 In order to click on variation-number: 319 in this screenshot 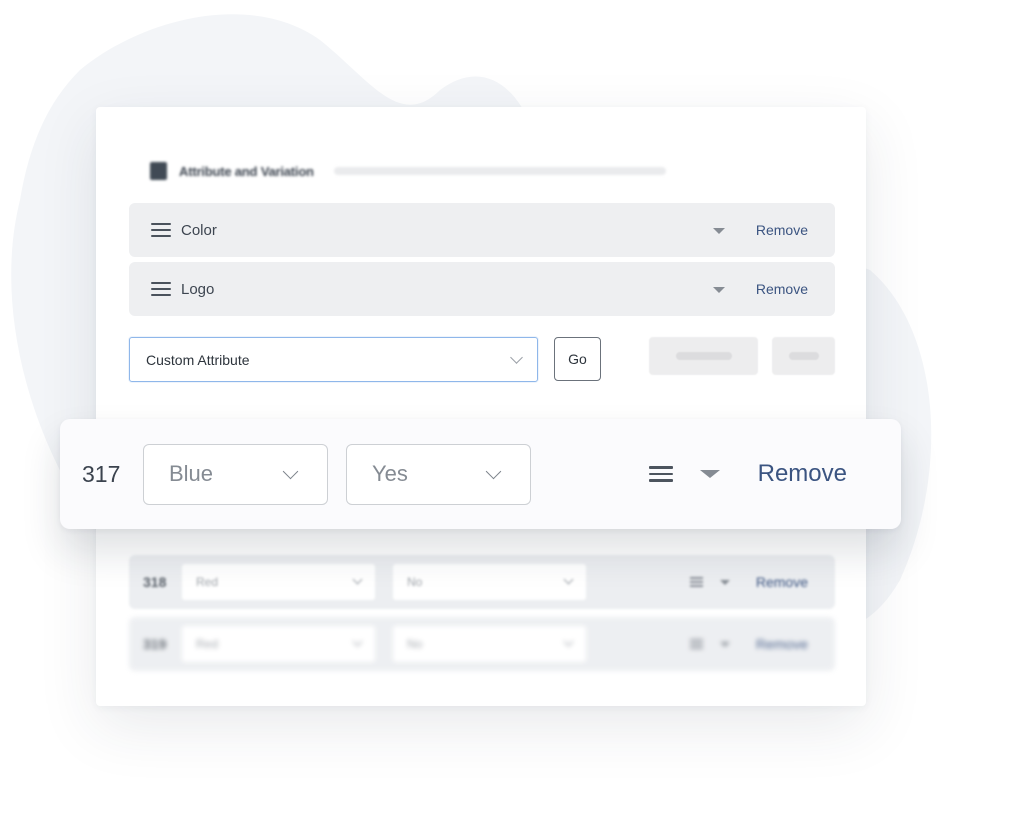, I will do `click(155, 644)`.